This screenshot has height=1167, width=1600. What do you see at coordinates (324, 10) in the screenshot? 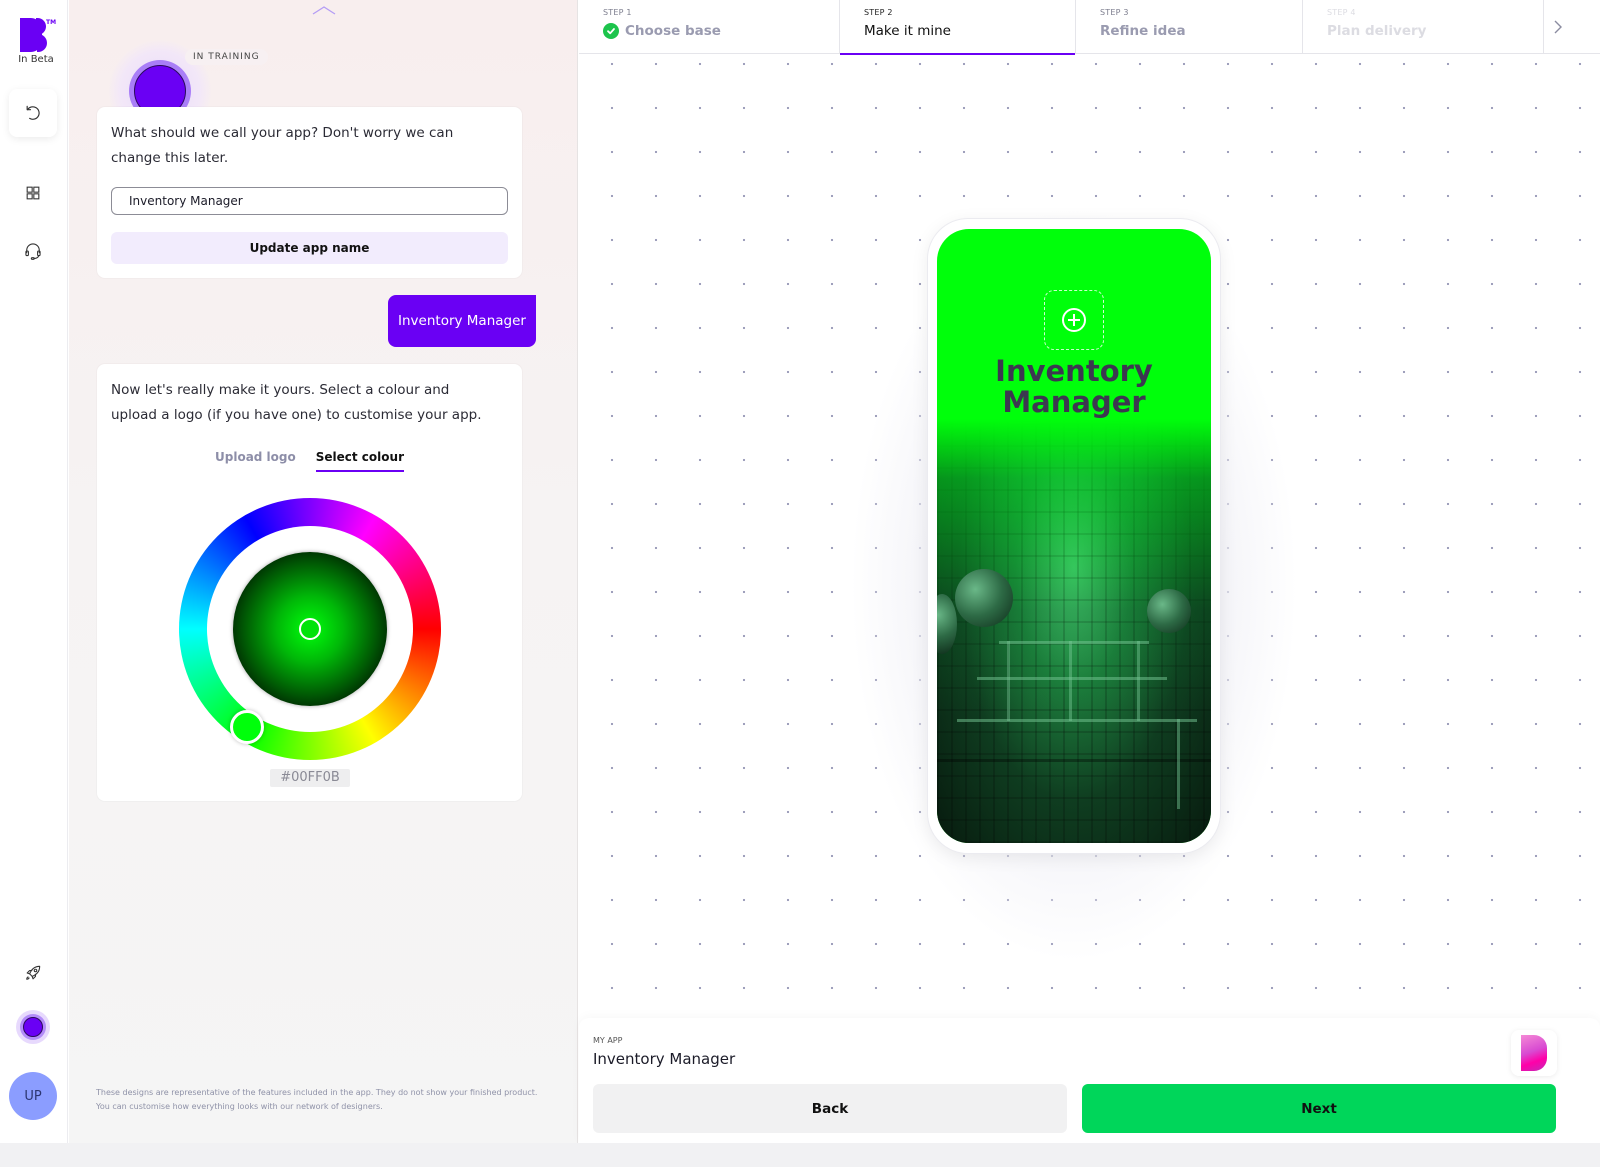
I see `chevron-up-icon` at bounding box center [324, 10].